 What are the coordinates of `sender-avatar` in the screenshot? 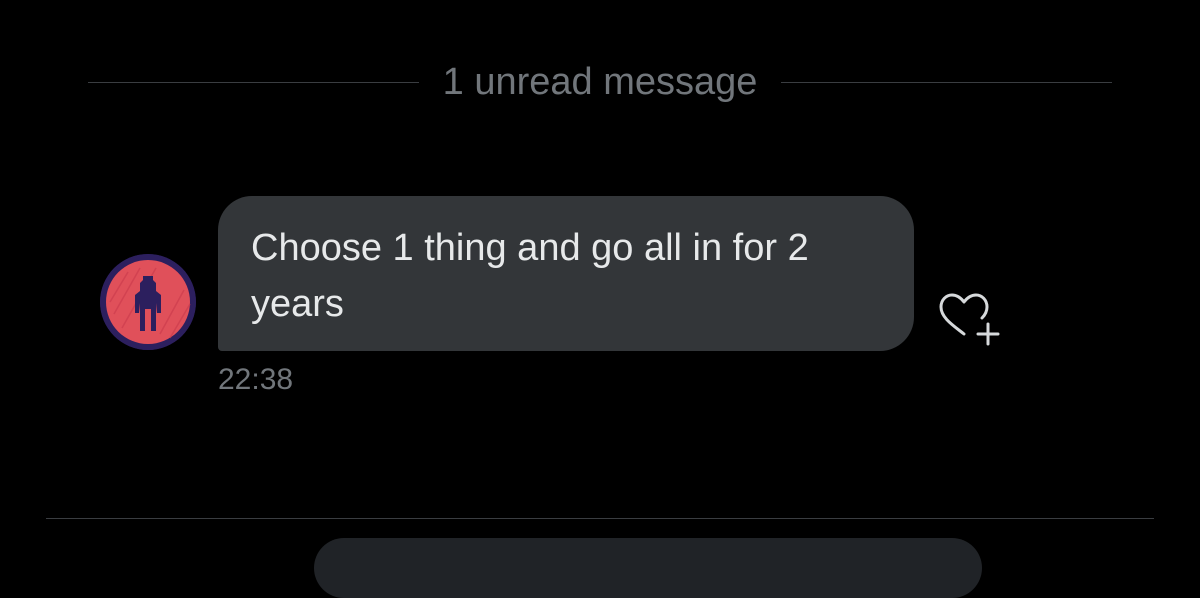 It's located at (148, 302).